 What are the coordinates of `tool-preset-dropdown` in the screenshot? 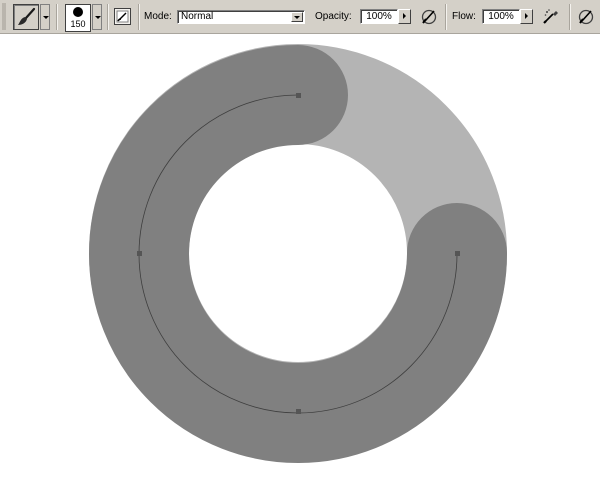 It's located at (45, 17).